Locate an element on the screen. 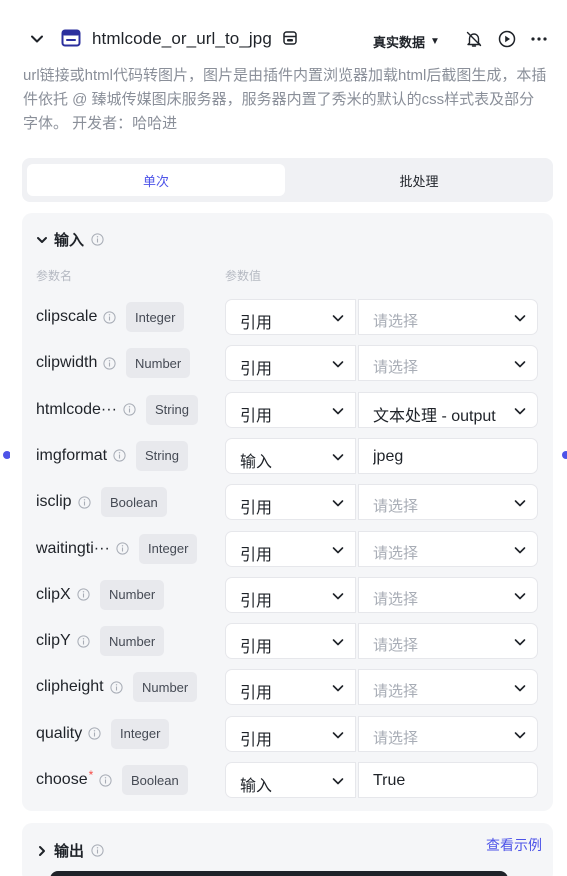  param-name-label: imgformat is located at coordinates (72, 455).